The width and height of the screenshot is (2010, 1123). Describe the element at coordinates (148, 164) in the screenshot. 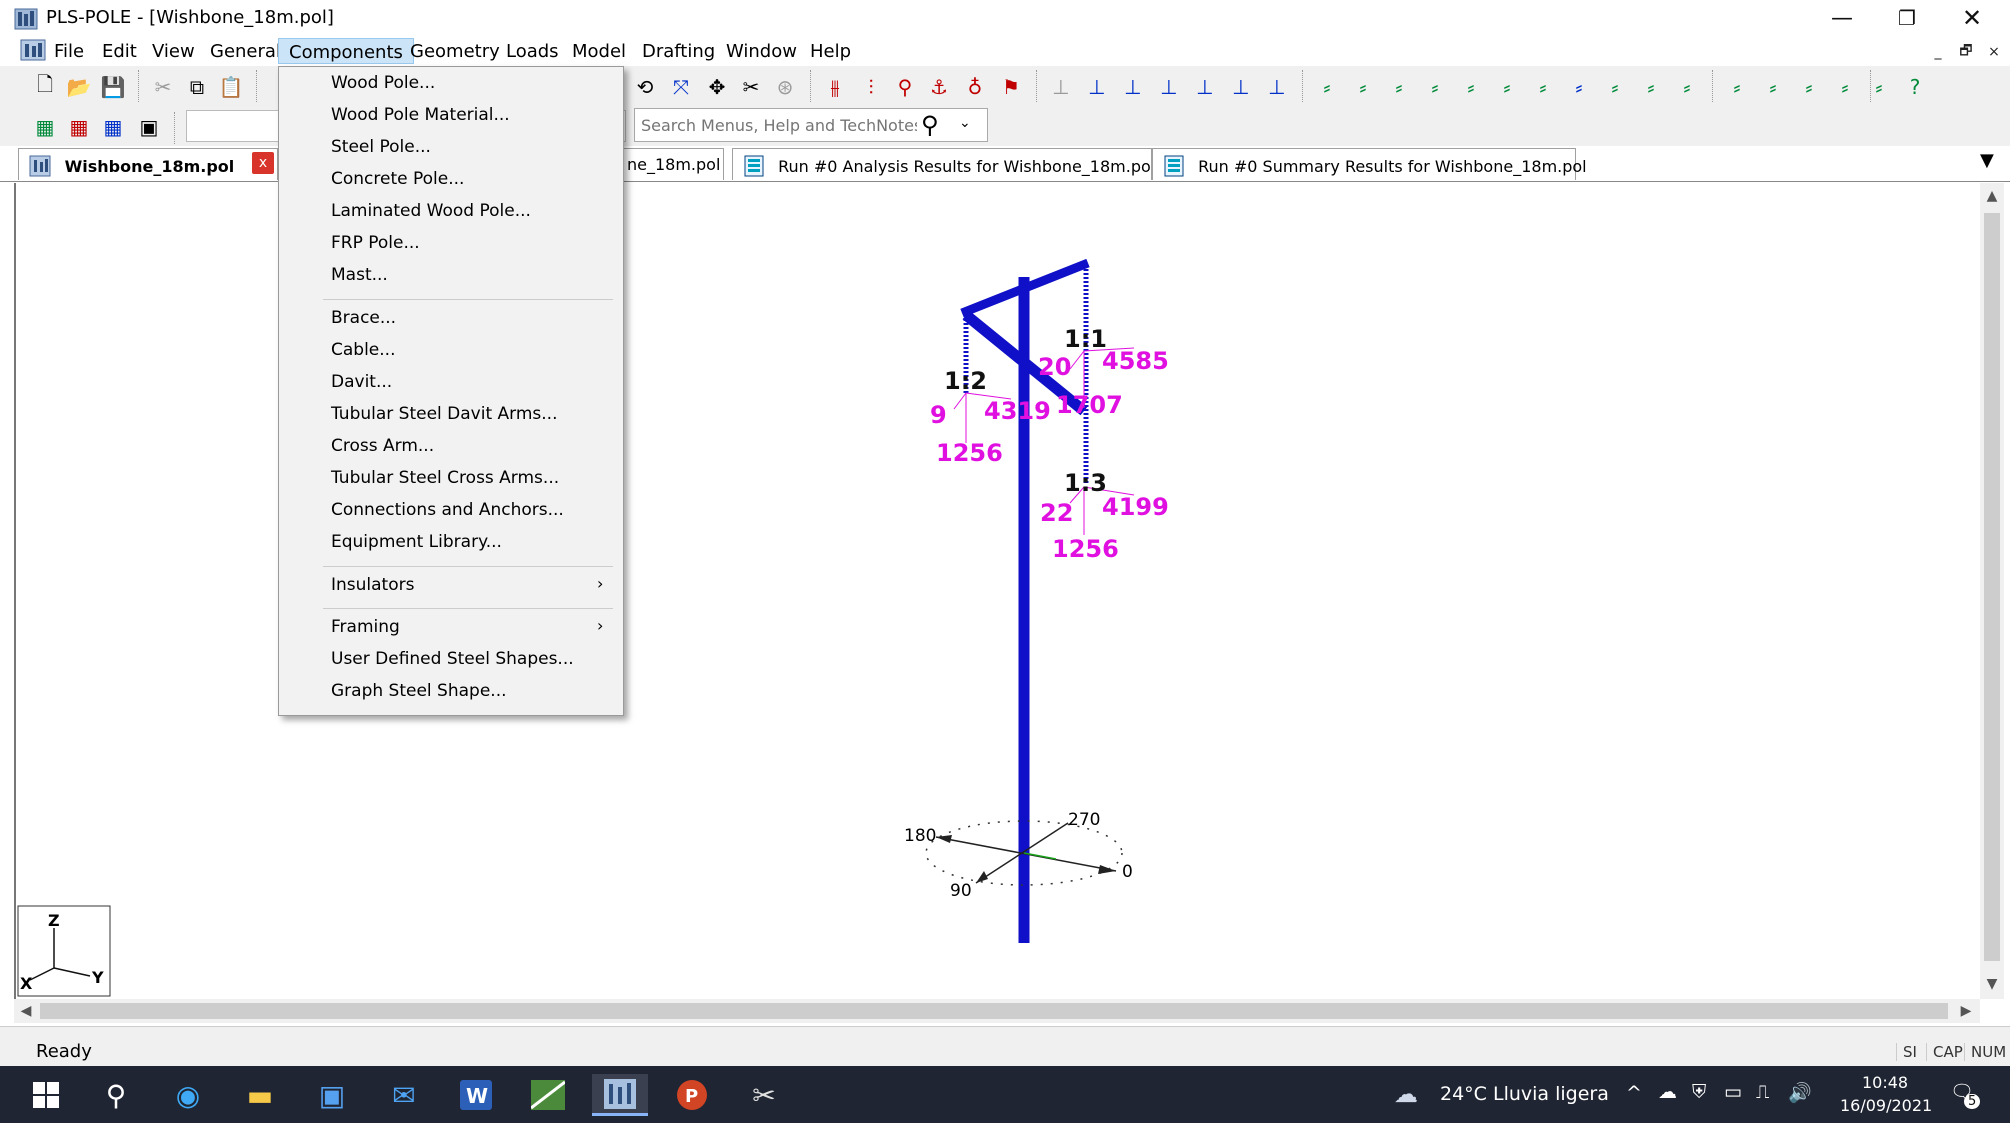

I see `tab-wishbone-model: Wishbone_18m.pol` at that location.